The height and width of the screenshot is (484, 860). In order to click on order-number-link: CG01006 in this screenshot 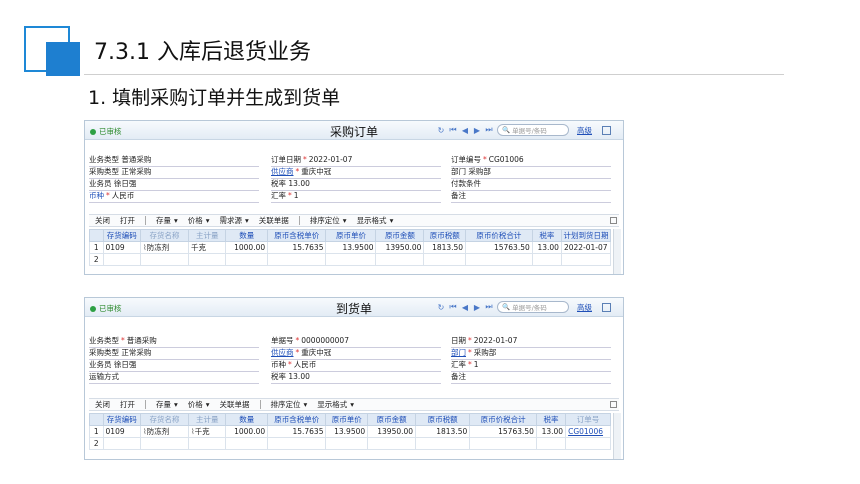, I will do `click(588, 431)`.